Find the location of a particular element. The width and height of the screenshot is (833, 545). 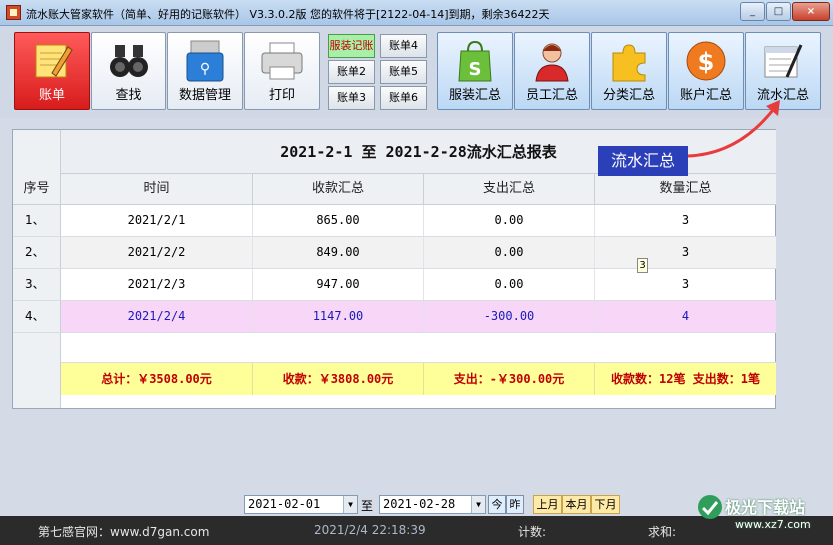

last-month-button: 上月 is located at coordinates (547, 504).